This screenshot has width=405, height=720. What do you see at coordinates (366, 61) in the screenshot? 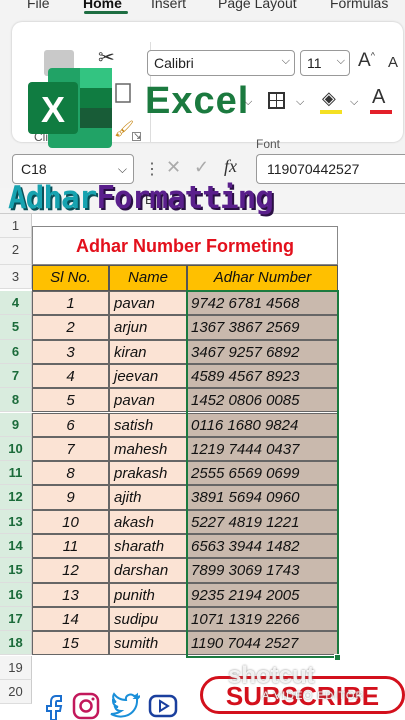
I see `increase-font-size-icon: A^` at bounding box center [366, 61].